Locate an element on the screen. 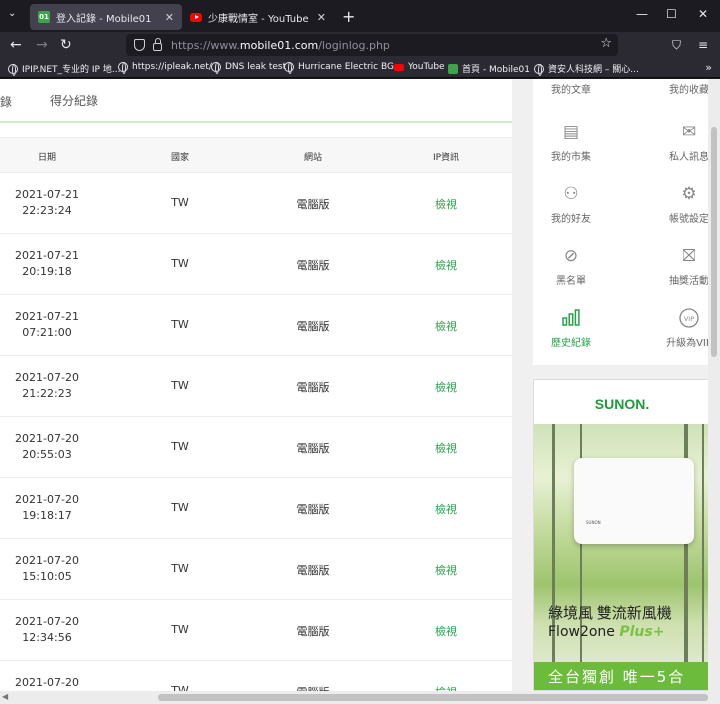 Image resolution: width=720 pixels, height=704 pixels. tab-title: 登入記錄 - Mobile01 is located at coordinates (104, 19).